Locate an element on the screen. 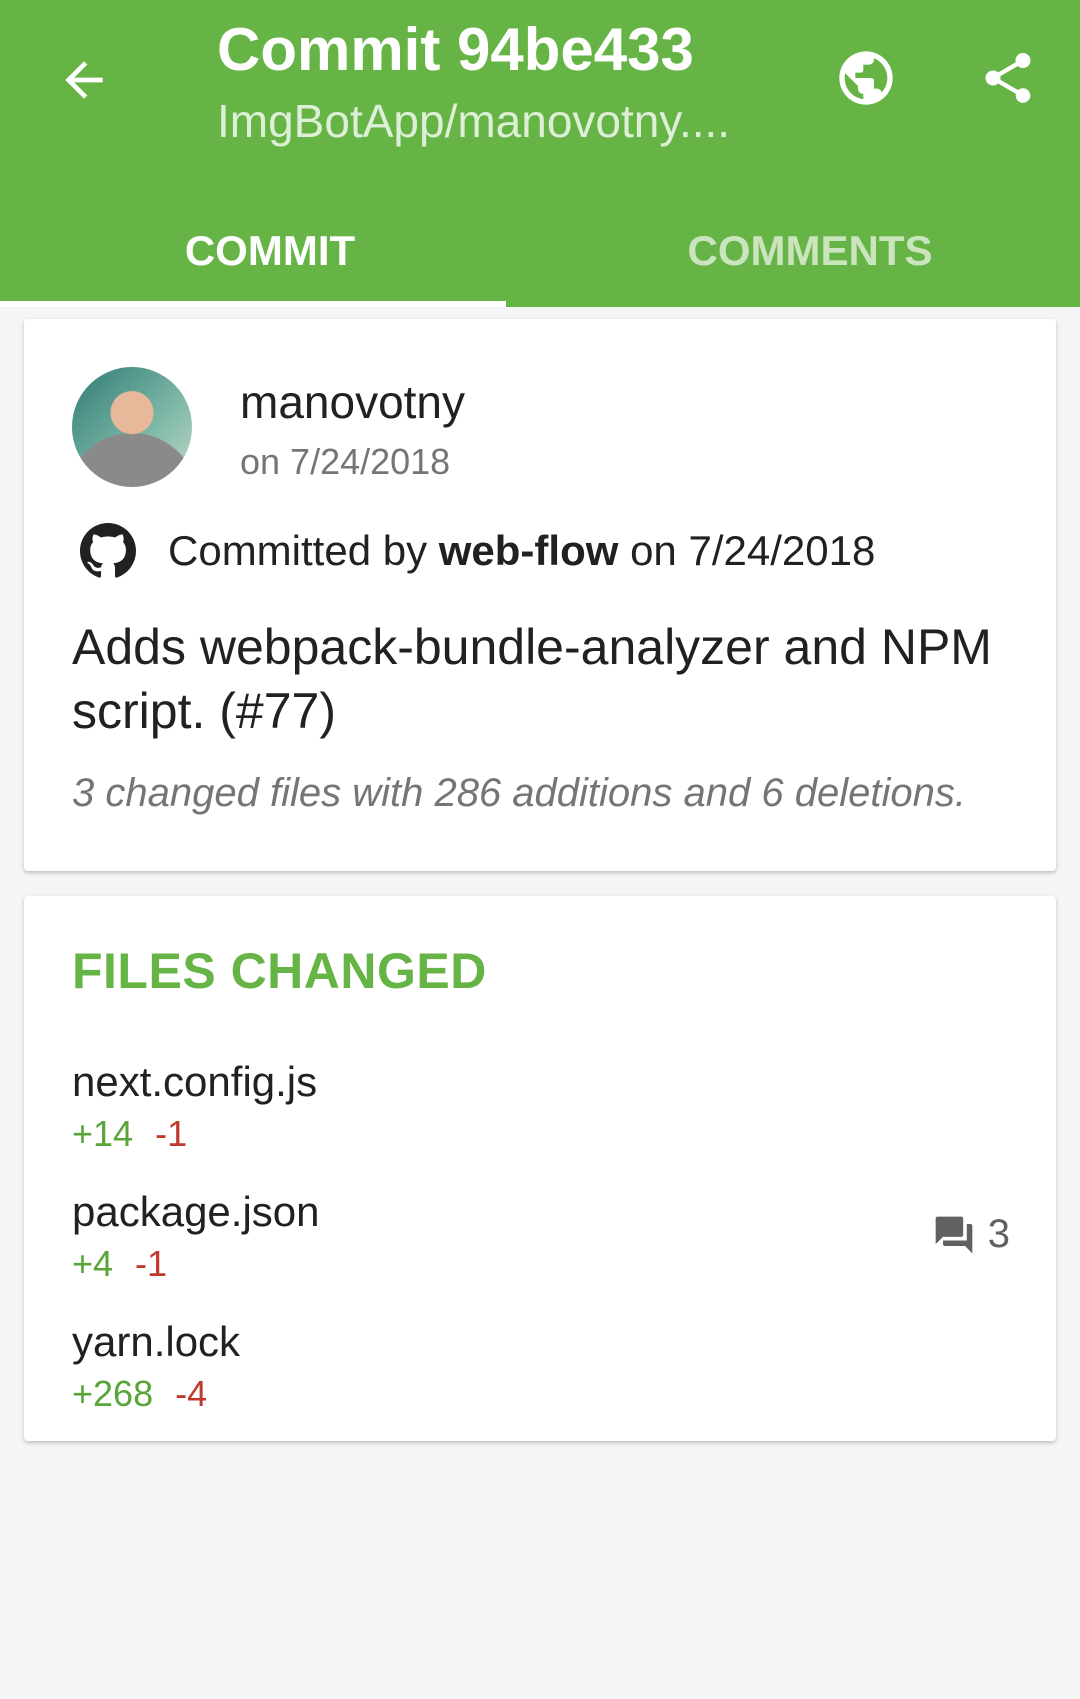 Image resolution: width=1080 pixels, height=1699 pixels. file-counts: +4 -1 is located at coordinates (552, 1264).